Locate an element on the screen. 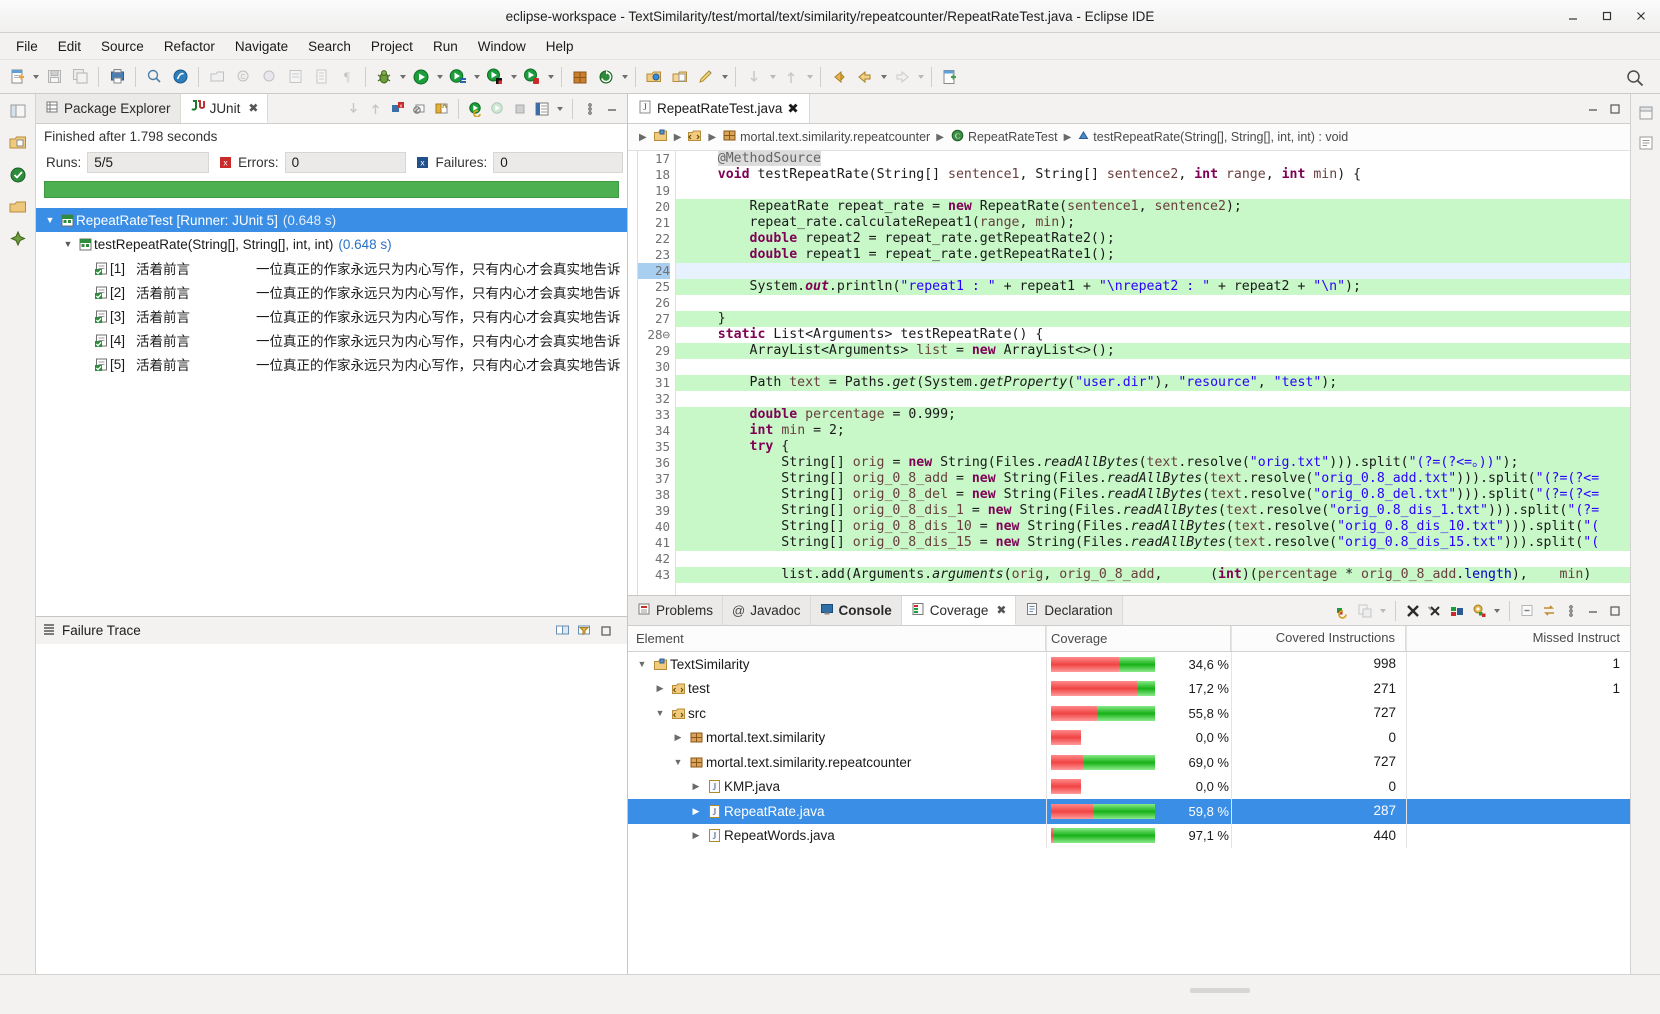 The width and height of the screenshot is (1660, 1014). coverage-table-row: ▶ J RepeatRate.java 59,8 % 287 is located at coordinates (1129, 811).